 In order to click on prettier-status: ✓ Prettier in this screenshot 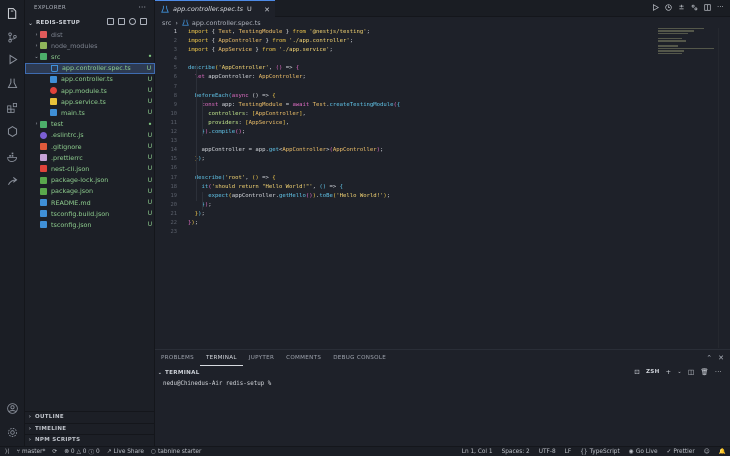, I will do `click(681, 452)`.